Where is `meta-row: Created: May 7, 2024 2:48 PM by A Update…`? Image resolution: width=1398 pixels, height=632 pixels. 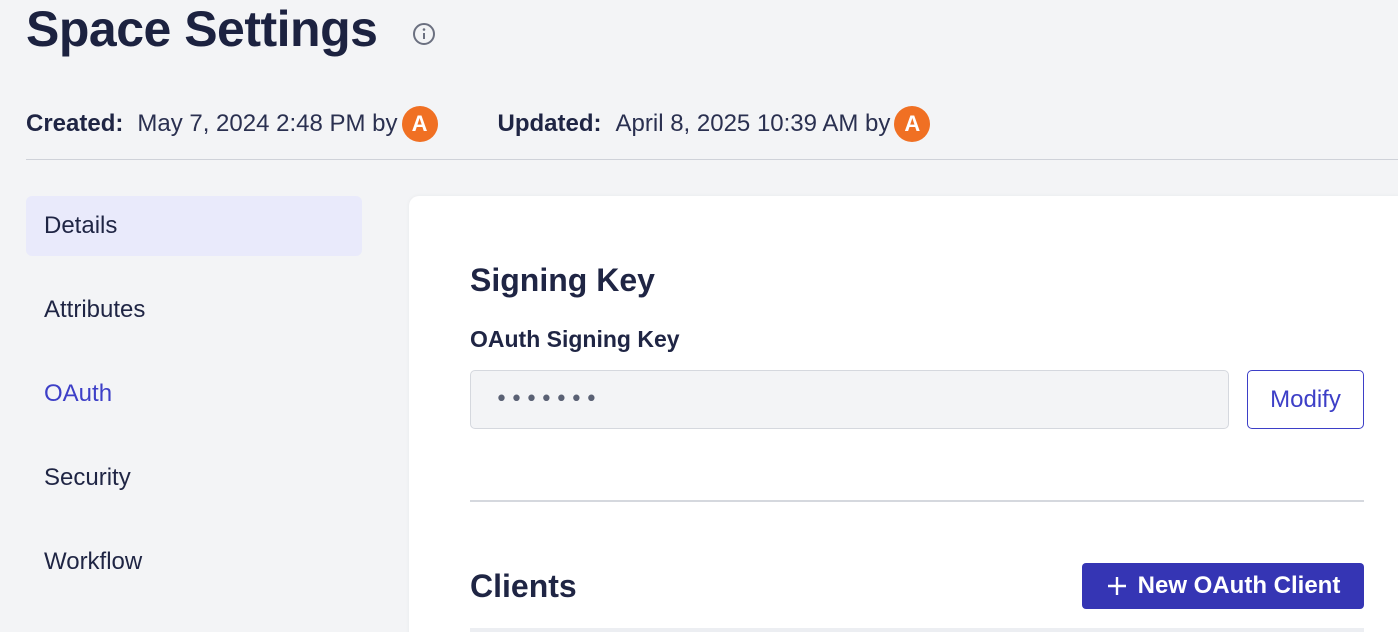
meta-row: Created: May 7, 2024 2:48 PM by A Update… is located at coordinates (478, 124).